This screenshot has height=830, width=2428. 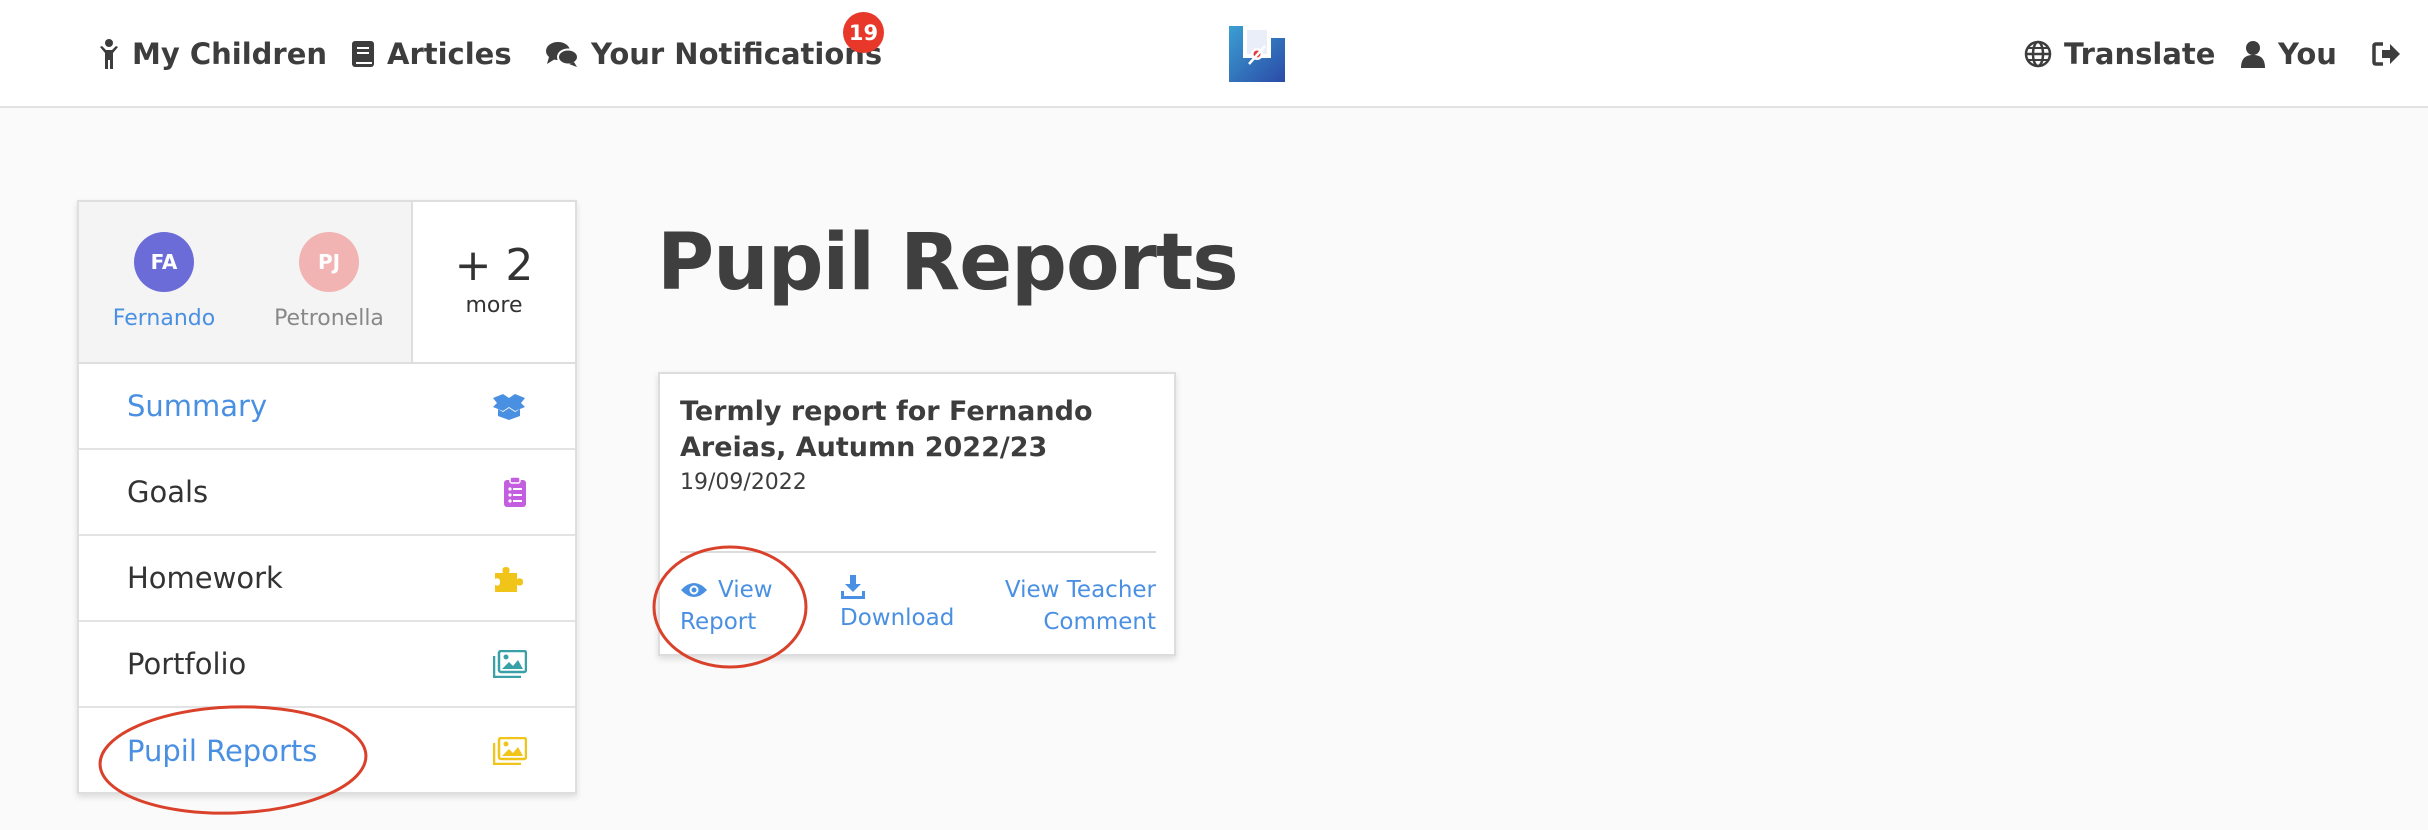 I want to click on sign-out-icon, so click(x=2386, y=54).